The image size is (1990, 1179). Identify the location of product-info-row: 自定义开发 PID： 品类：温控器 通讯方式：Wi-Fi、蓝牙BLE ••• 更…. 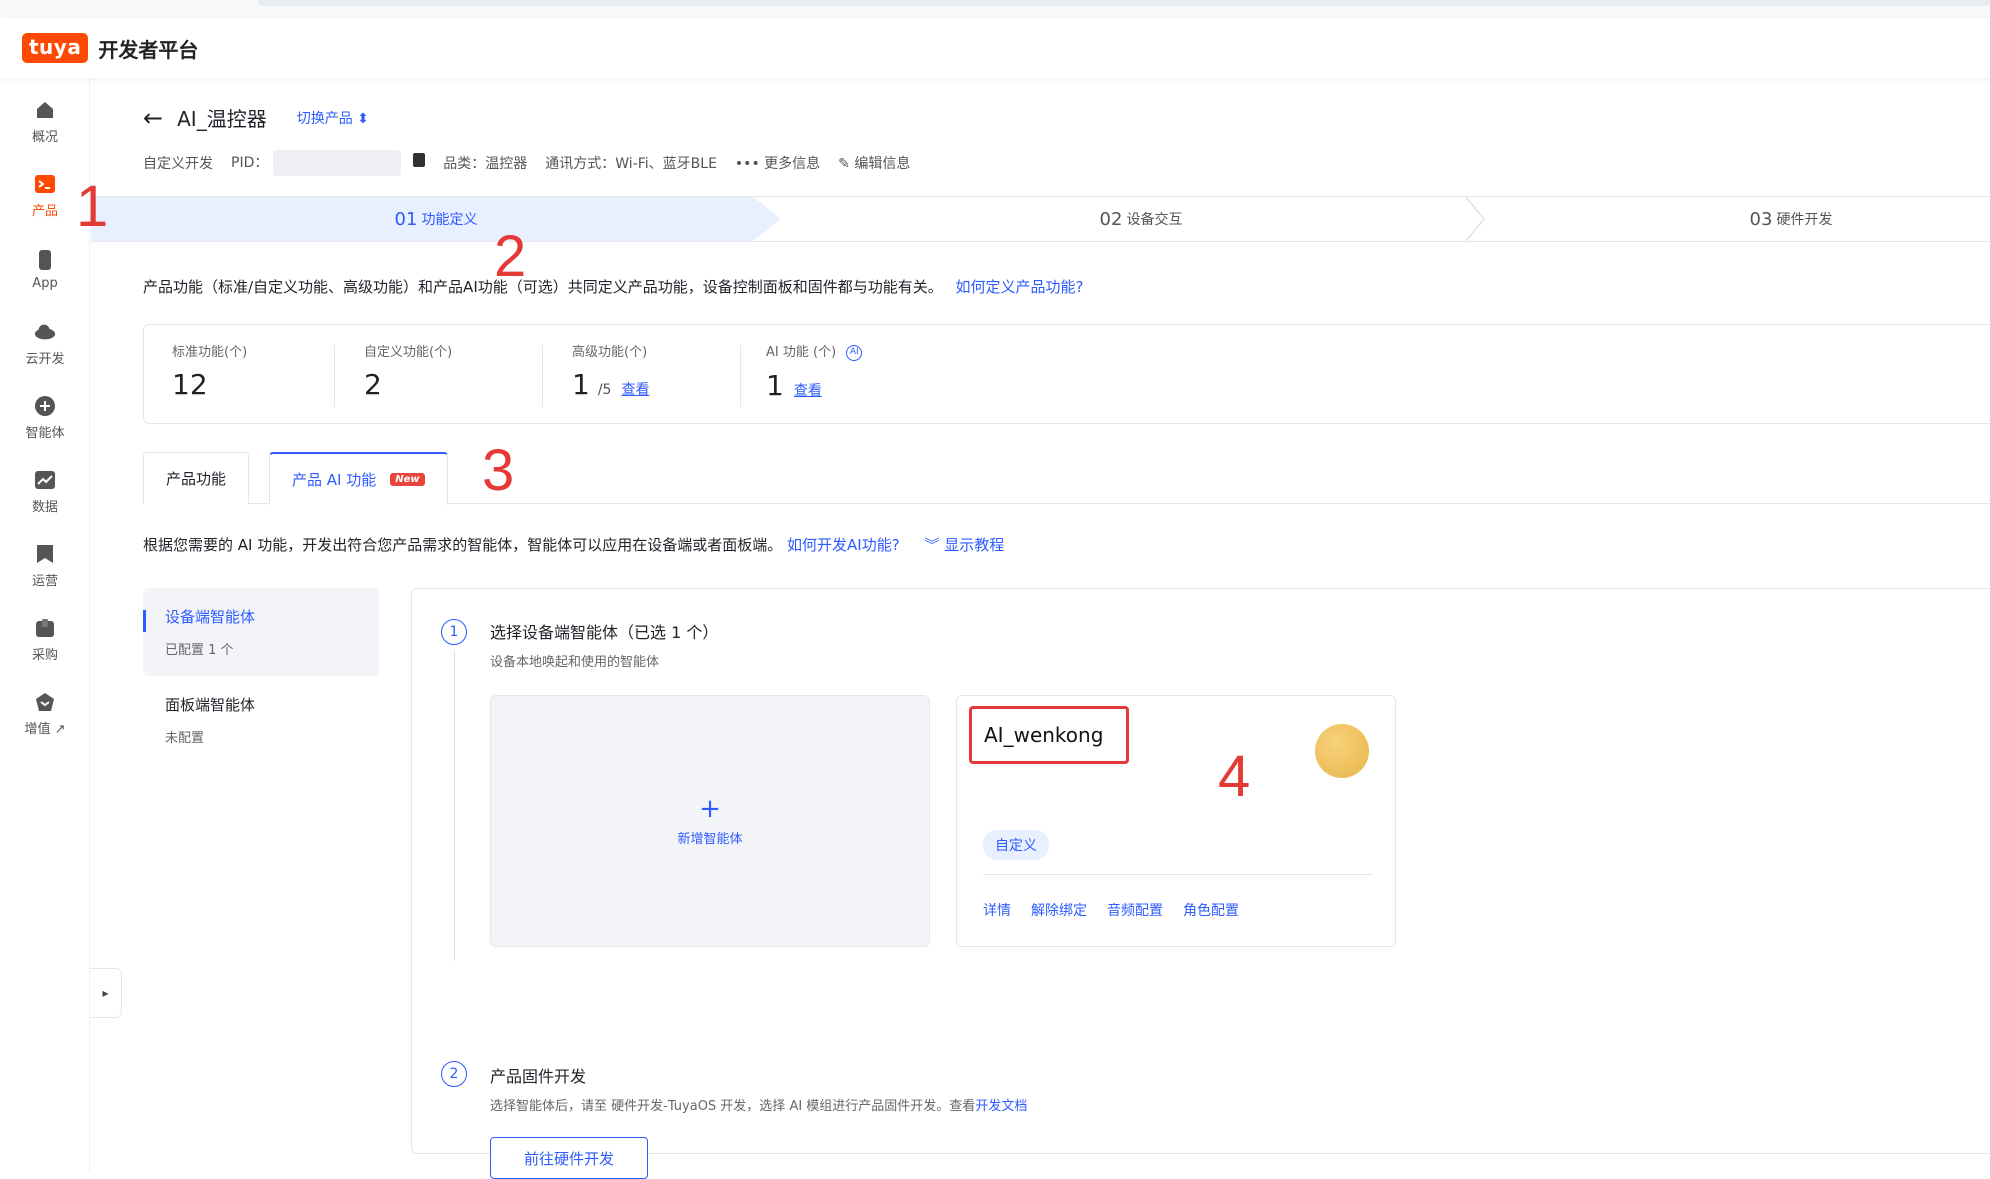
(535, 163).